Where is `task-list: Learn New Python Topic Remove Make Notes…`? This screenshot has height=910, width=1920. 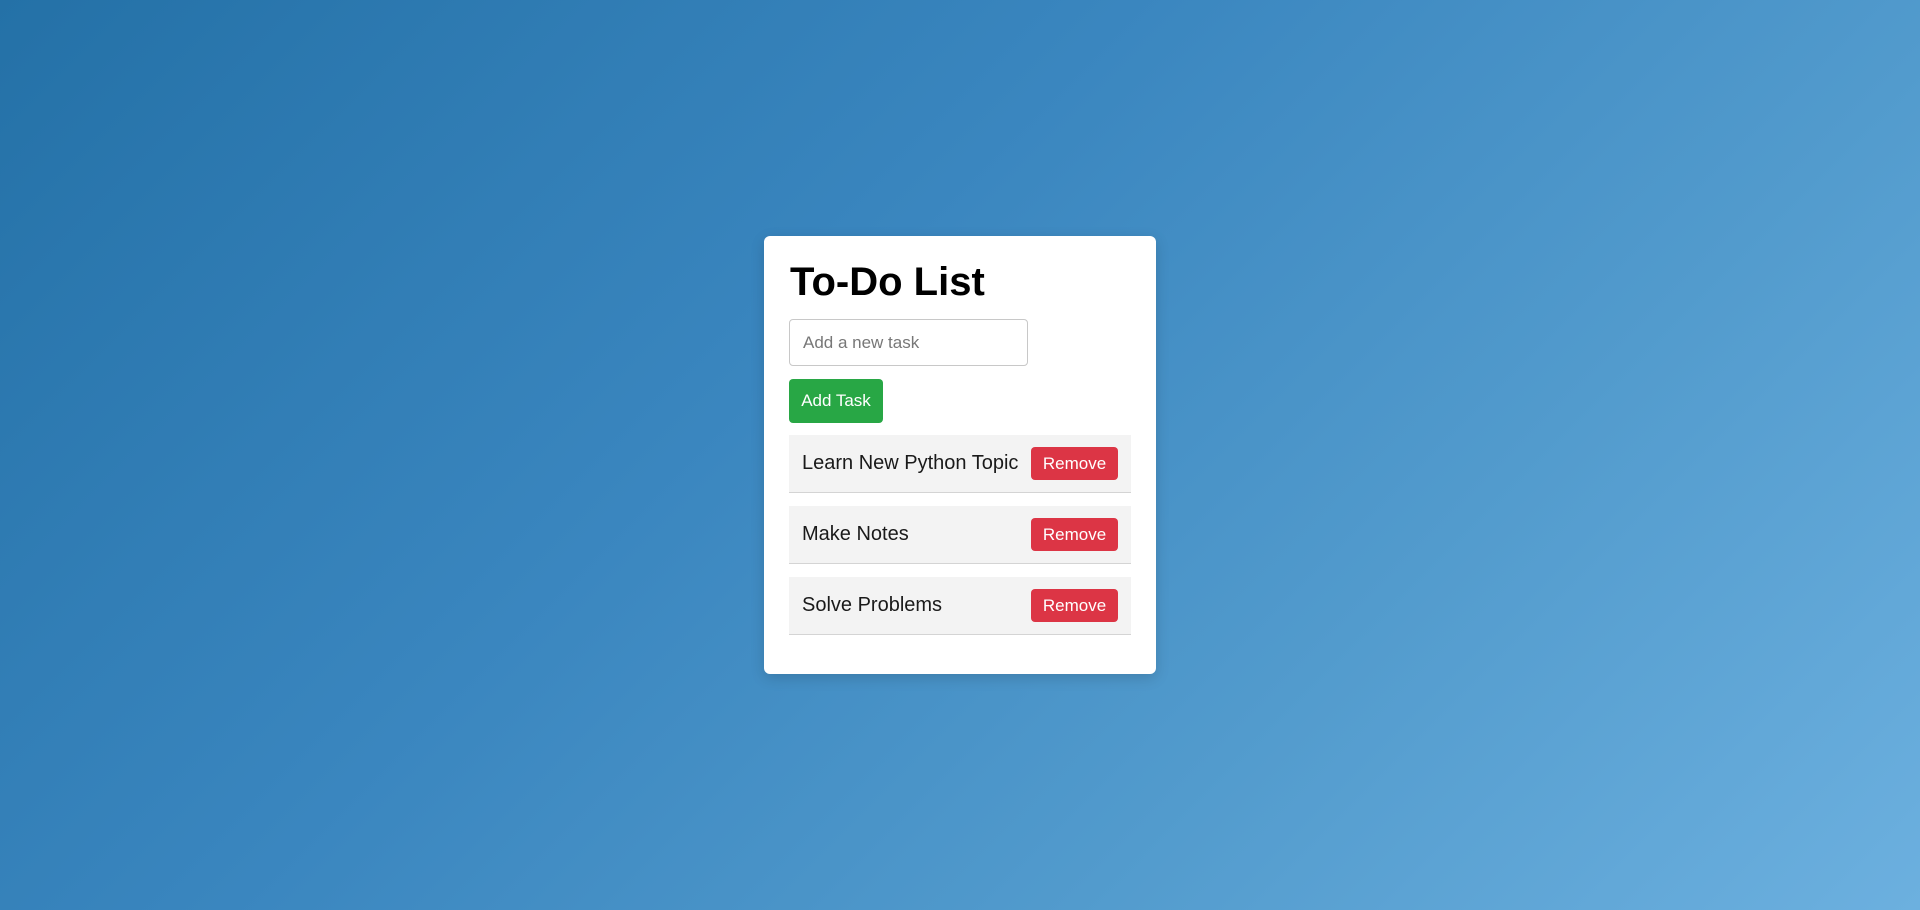 task-list: Learn New Python Topic Remove Make Notes… is located at coordinates (960, 541).